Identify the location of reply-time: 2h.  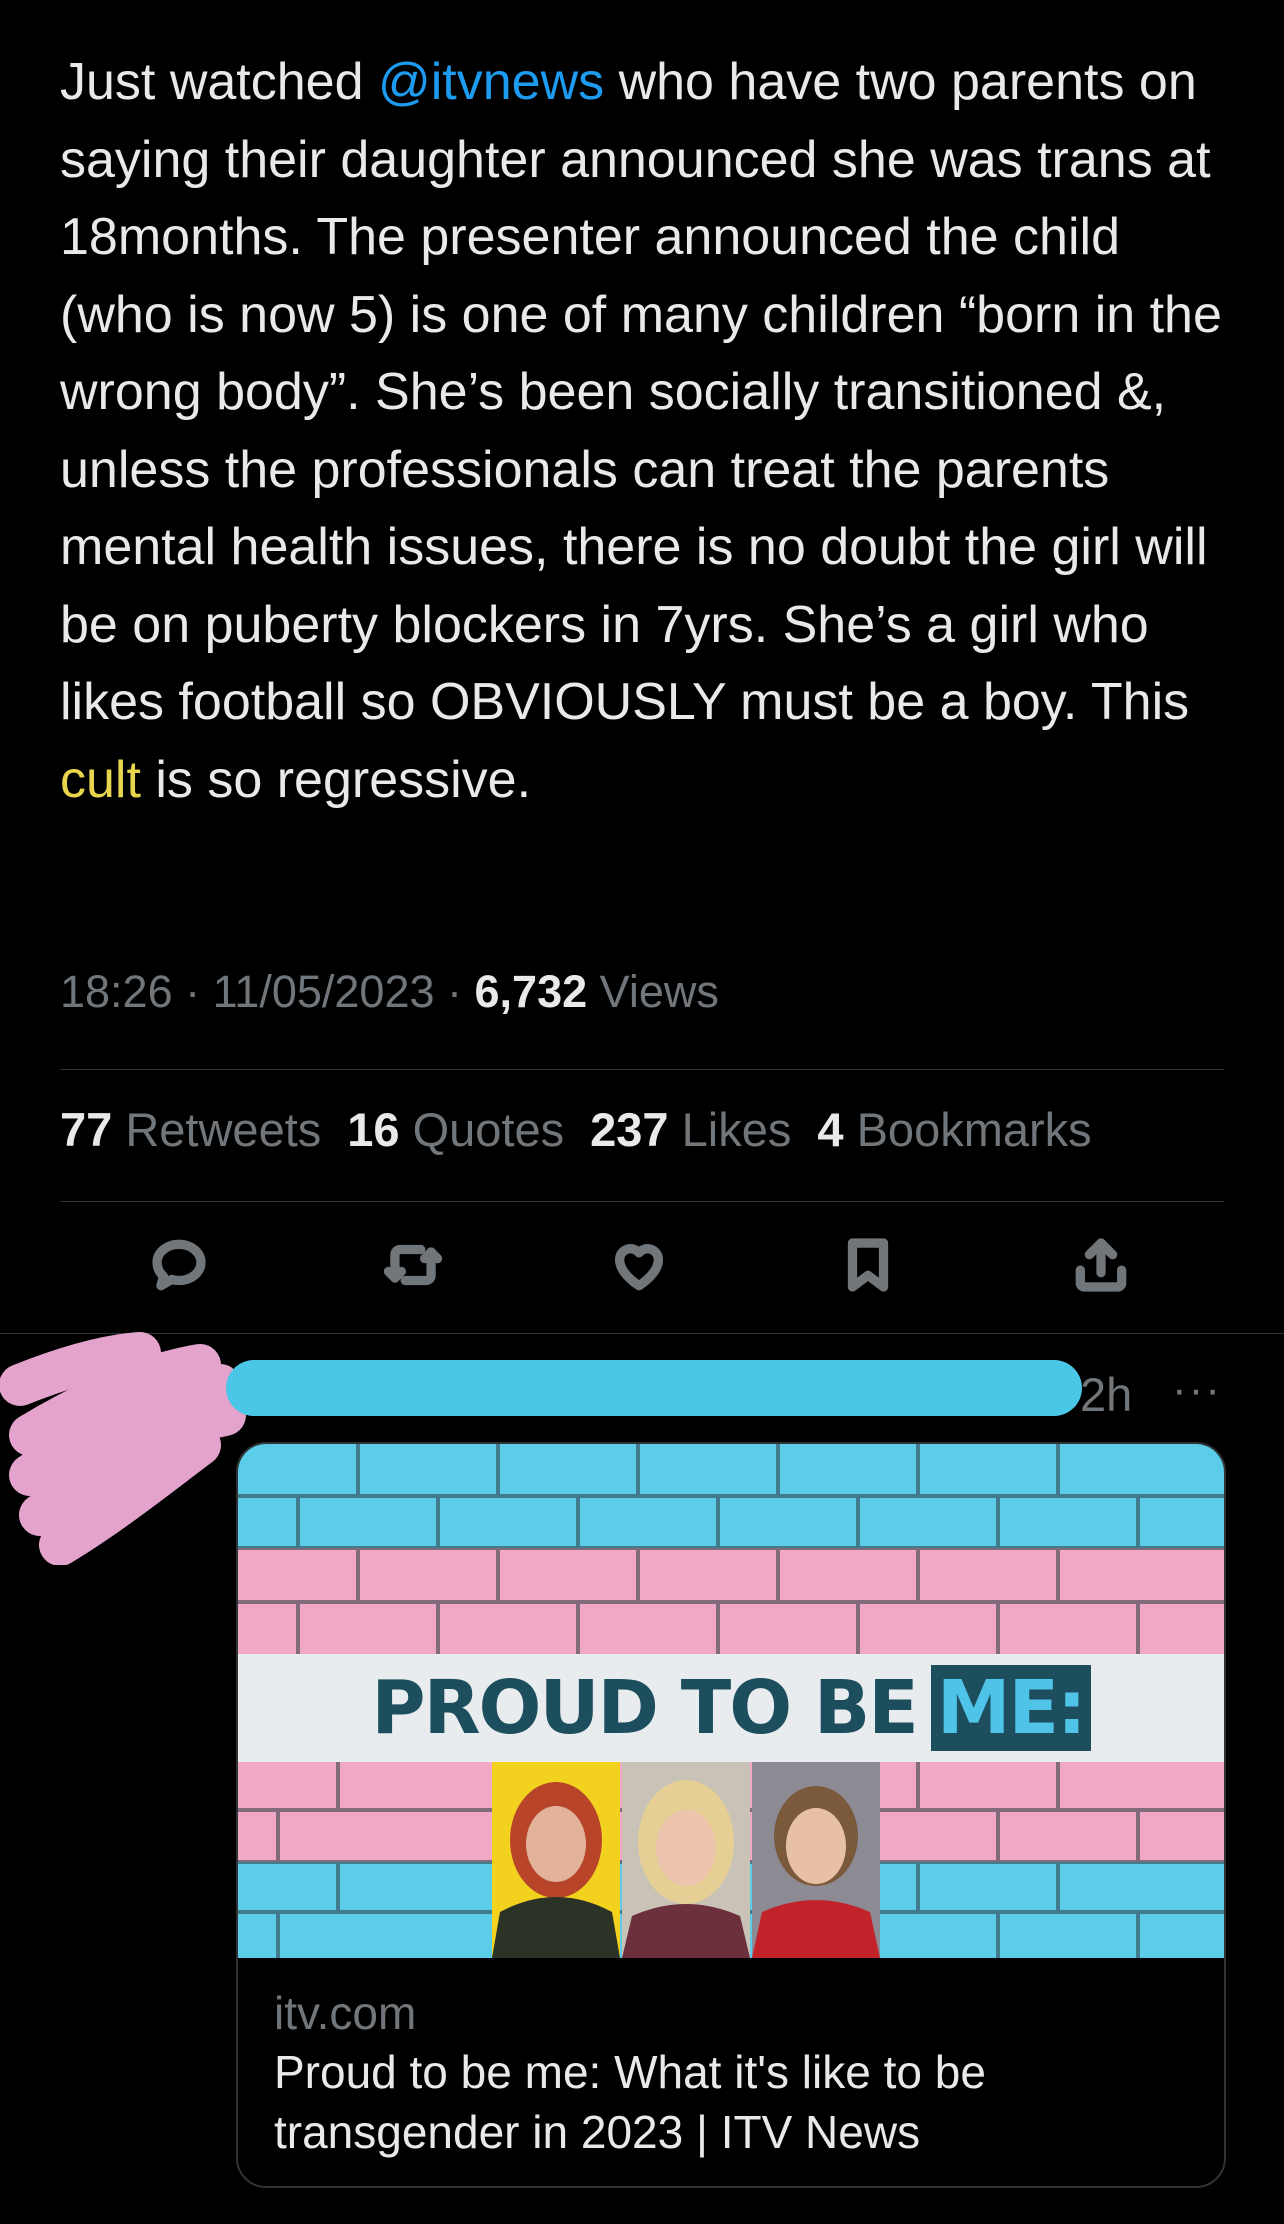
(1106, 1394).